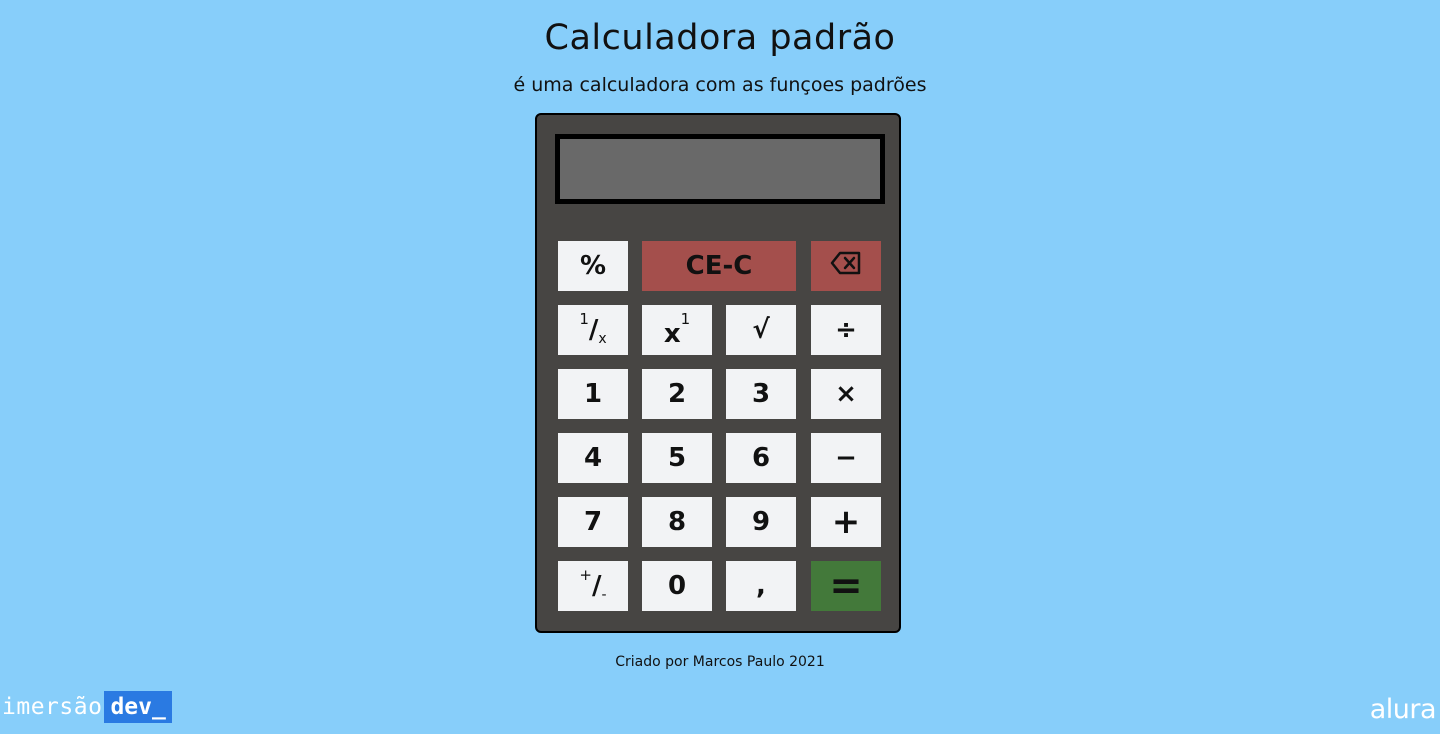 The width and height of the screenshot is (1440, 734). I want to click on dev-logo-badge: dev_, so click(138, 707).